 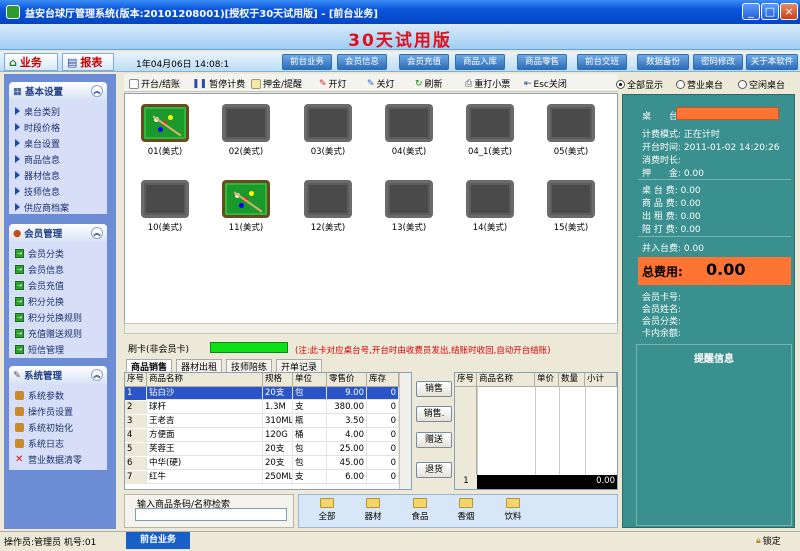 I want to click on tab-equipment-rent: 器材出租, so click(x=199, y=366).